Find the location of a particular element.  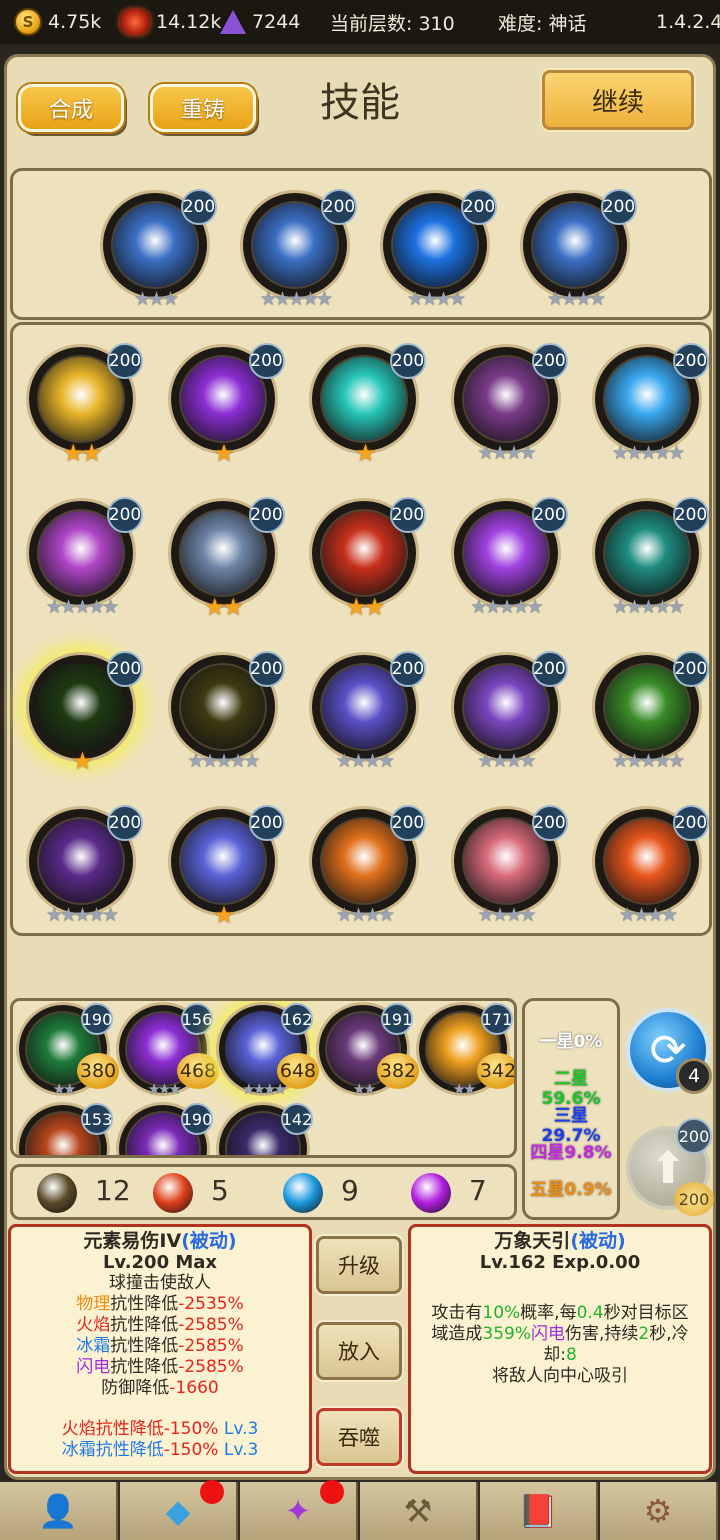

level-badge: 142 is located at coordinates (297, 1119).